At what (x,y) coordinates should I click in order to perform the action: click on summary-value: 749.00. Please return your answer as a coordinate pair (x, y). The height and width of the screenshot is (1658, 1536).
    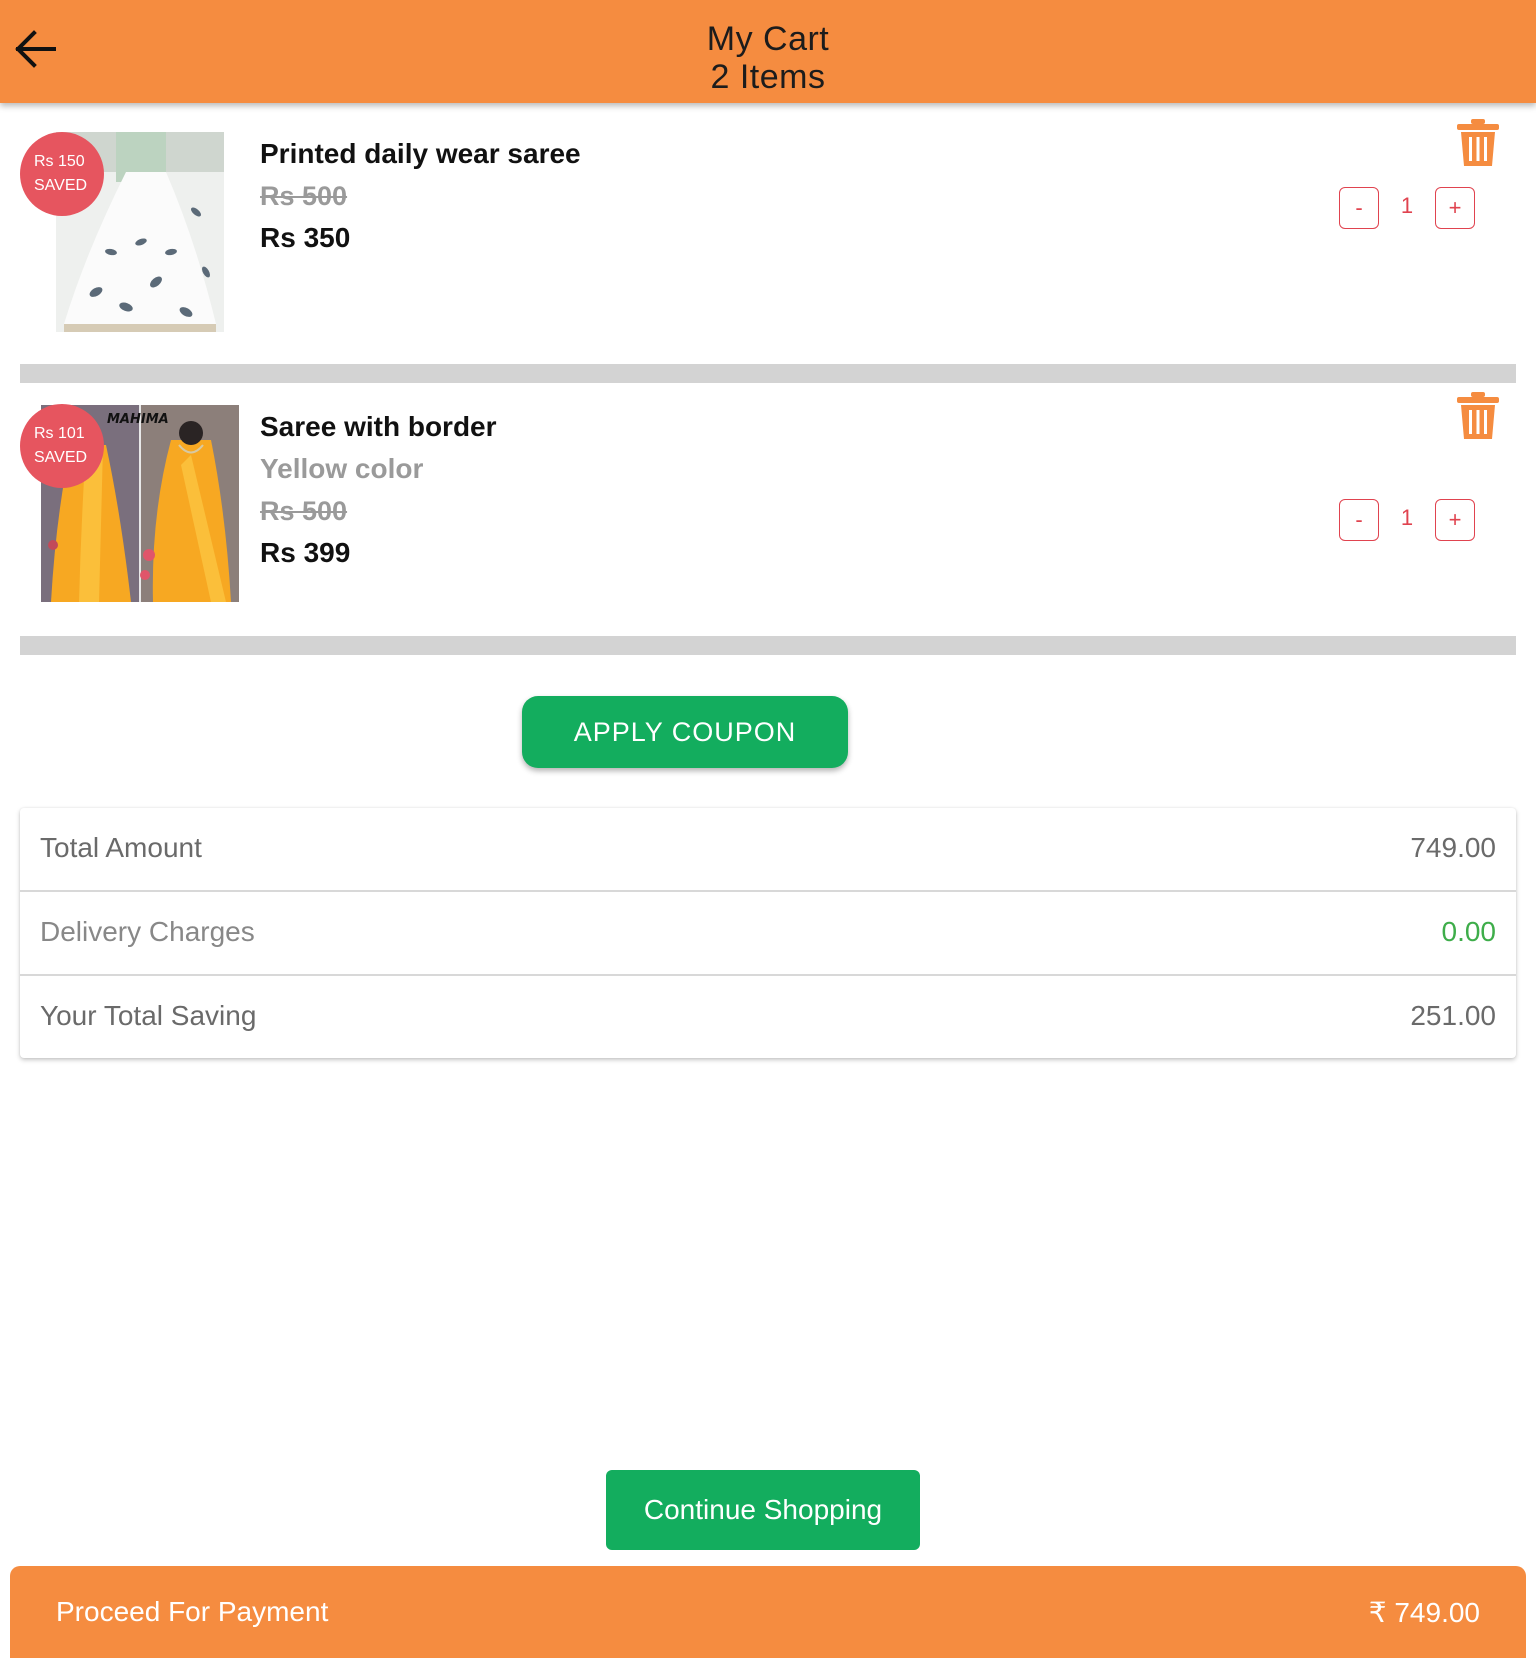
    Looking at the image, I should click on (1453, 847).